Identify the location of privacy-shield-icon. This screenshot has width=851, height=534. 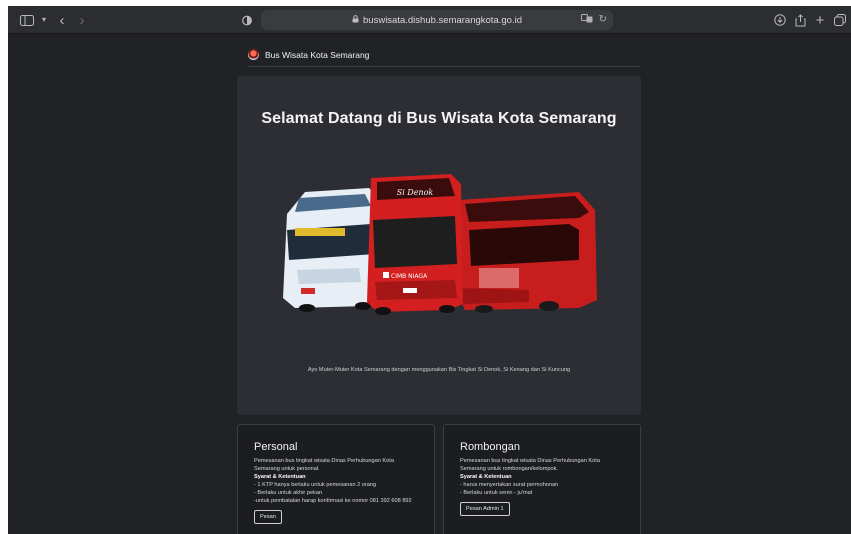
(247, 20).